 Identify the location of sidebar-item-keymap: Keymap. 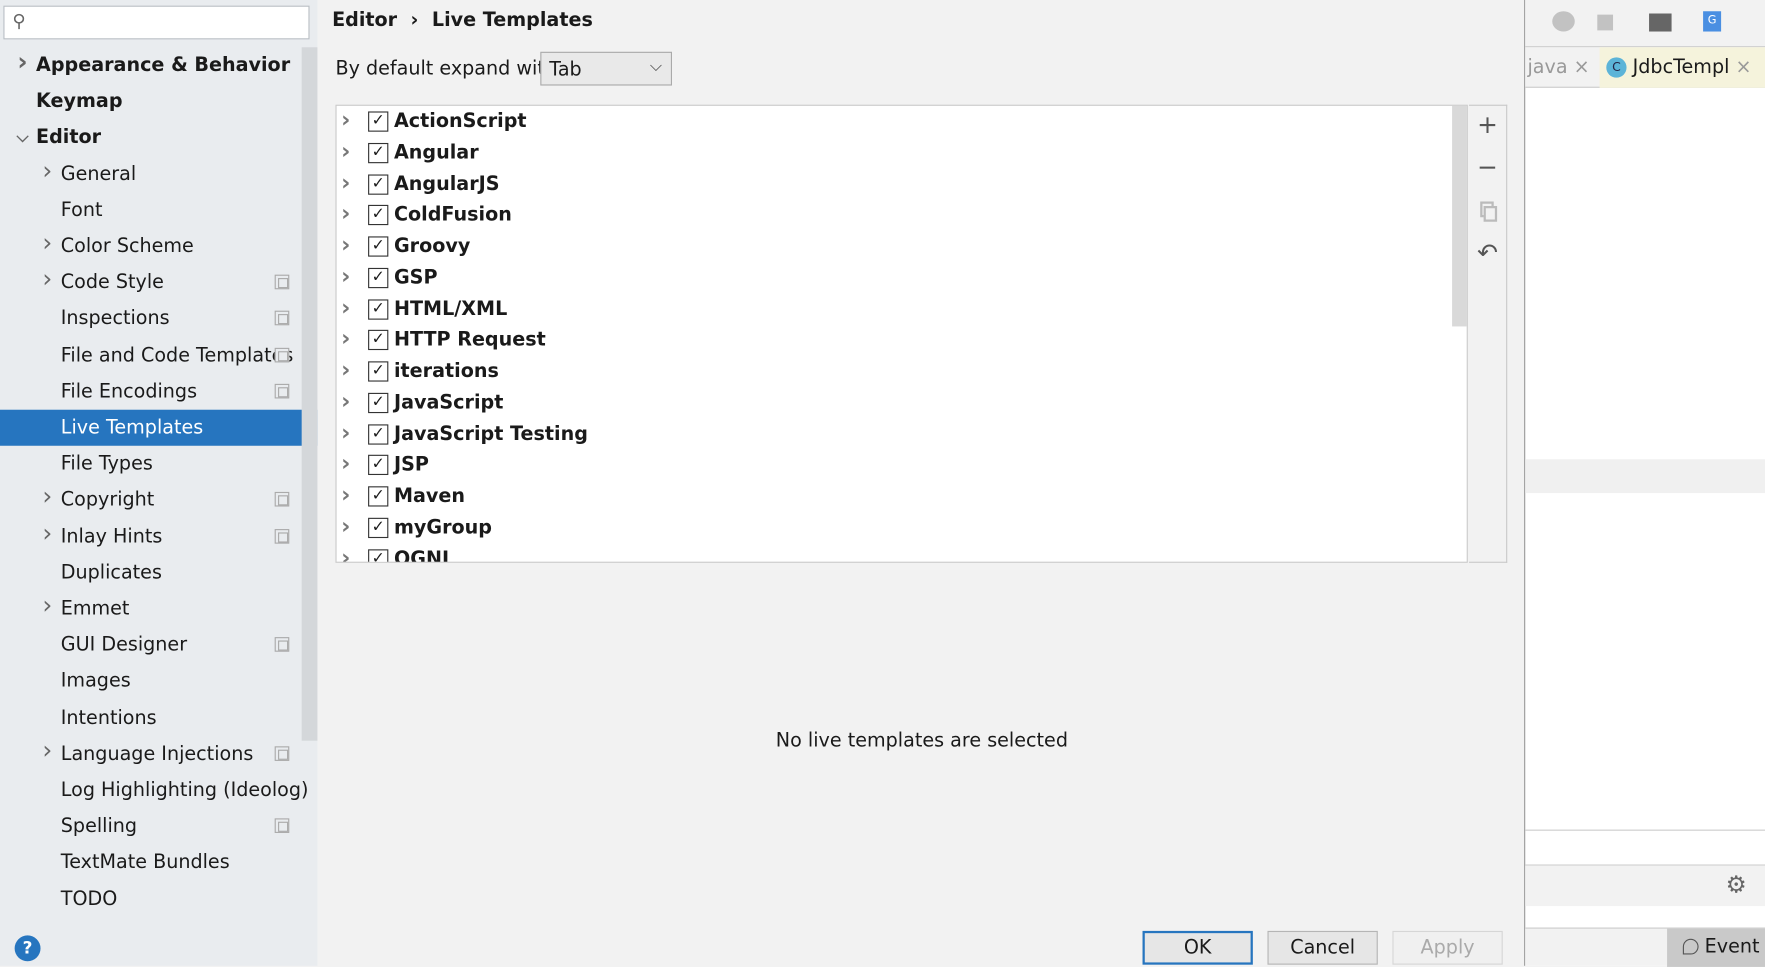
(151, 102).